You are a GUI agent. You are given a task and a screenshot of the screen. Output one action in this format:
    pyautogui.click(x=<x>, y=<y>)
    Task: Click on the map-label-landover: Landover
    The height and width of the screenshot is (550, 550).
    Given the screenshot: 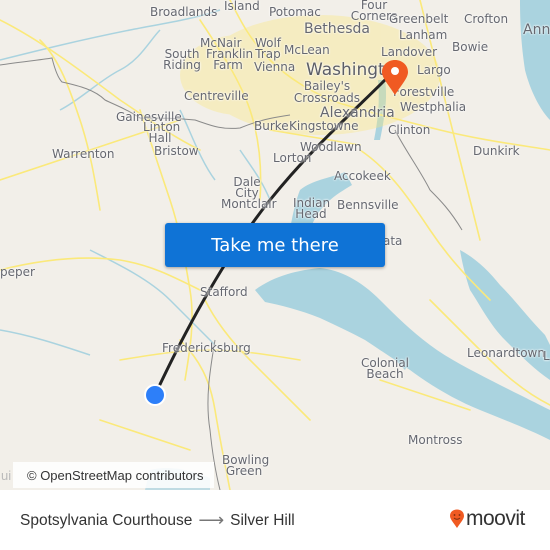 What is the action you would take?
    pyautogui.click(x=409, y=52)
    